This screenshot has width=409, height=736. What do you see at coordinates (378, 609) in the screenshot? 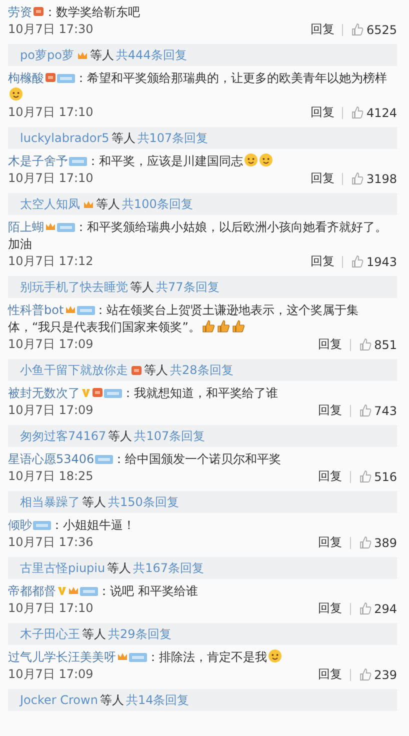
I see `like-button: 294` at bounding box center [378, 609].